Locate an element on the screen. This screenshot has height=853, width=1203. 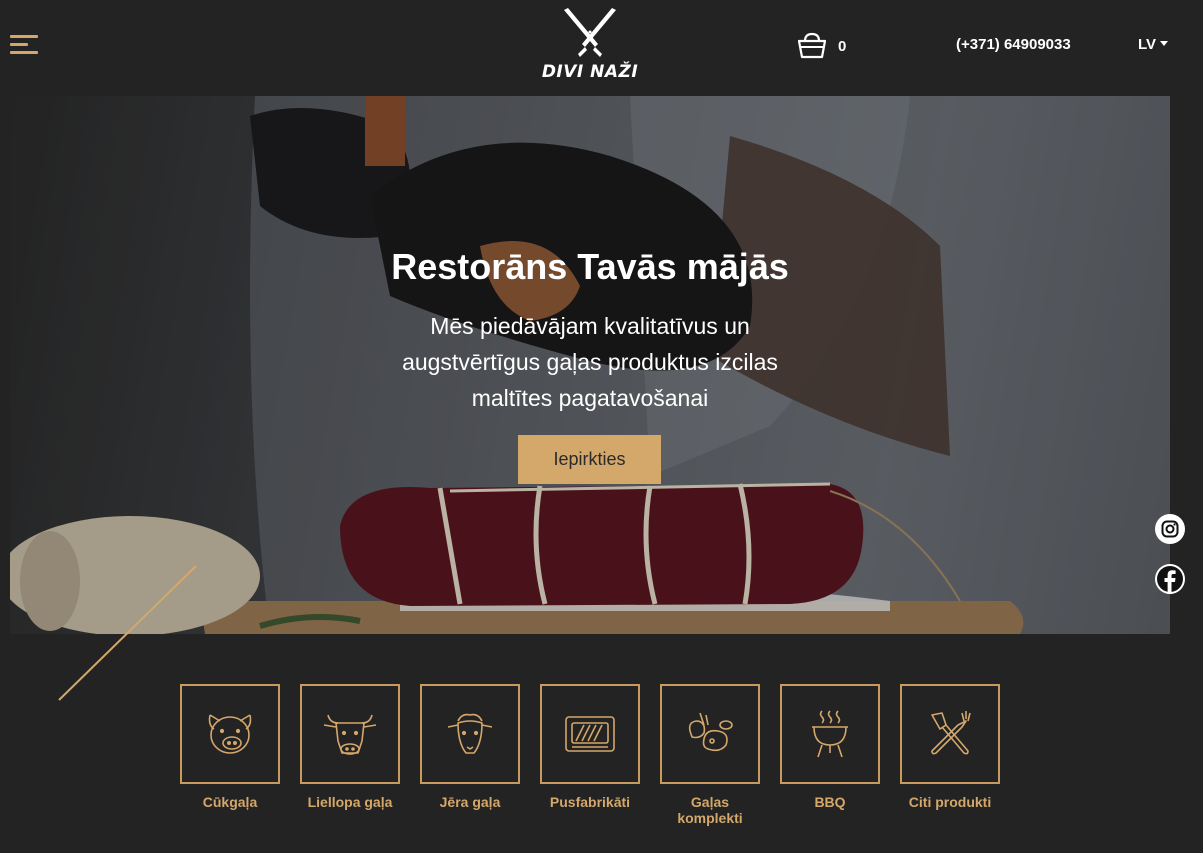
grill-icon is located at coordinates (830, 734).